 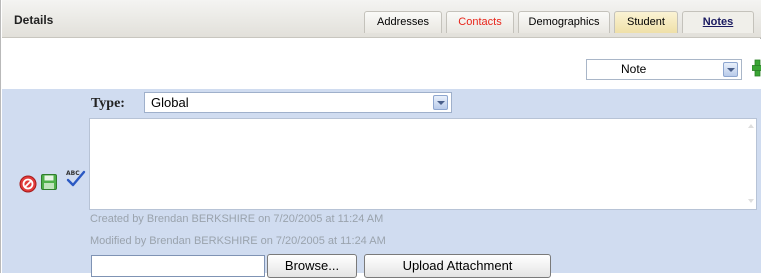 What do you see at coordinates (298, 102) in the screenshot?
I see `type-select: Global` at bounding box center [298, 102].